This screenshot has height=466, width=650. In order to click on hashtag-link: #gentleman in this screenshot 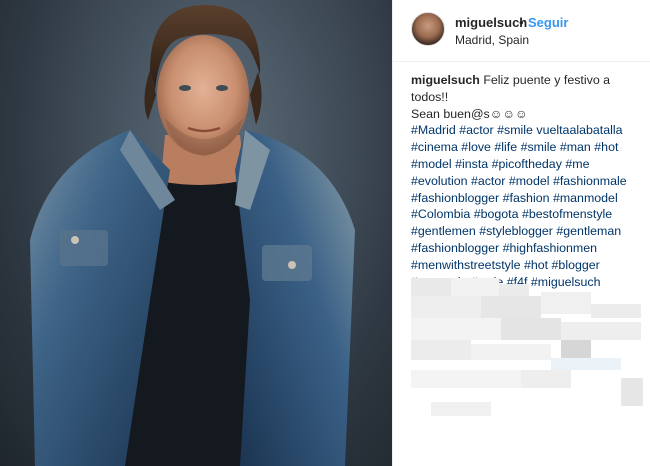, I will do `click(588, 231)`.